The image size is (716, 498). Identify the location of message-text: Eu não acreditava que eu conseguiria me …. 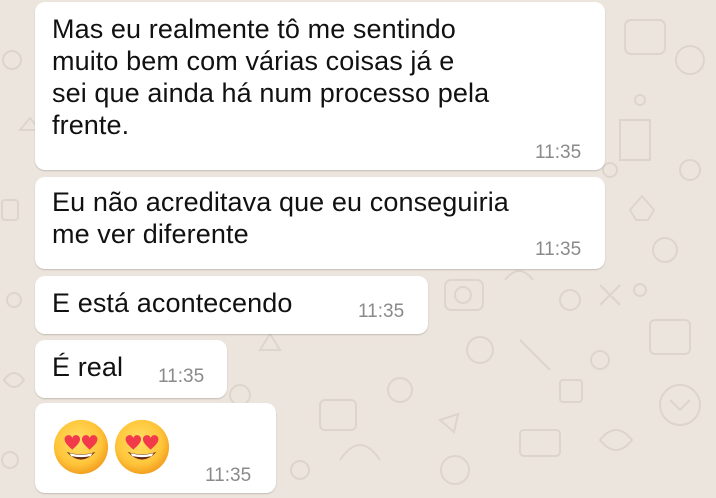
(280, 218).